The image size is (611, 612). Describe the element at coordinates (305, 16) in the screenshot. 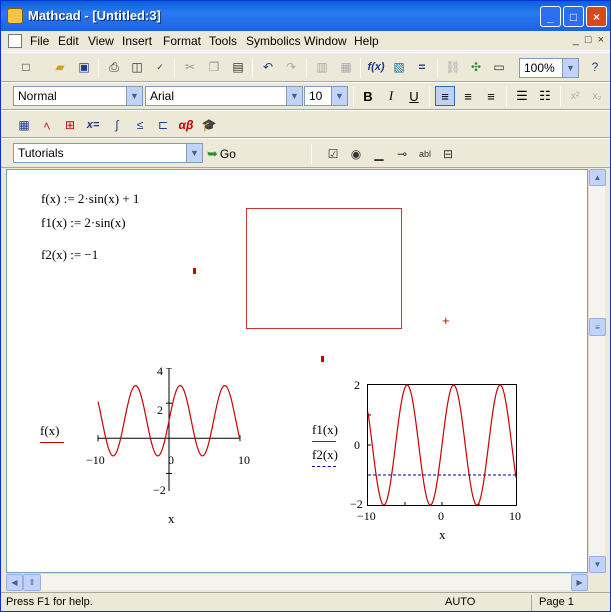

I see `title-bar: Mathcad - [Untitled:3] _ □ ×` at that location.